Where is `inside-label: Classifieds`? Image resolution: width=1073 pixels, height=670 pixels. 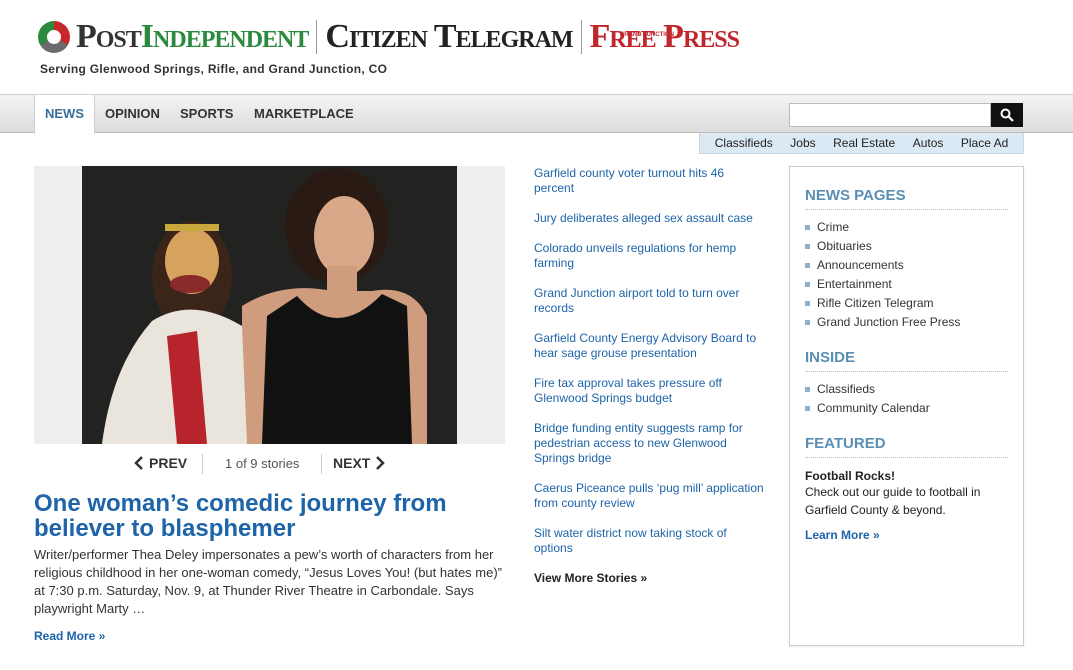 inside-label: Classifieds is located at coordinates (846, 389).